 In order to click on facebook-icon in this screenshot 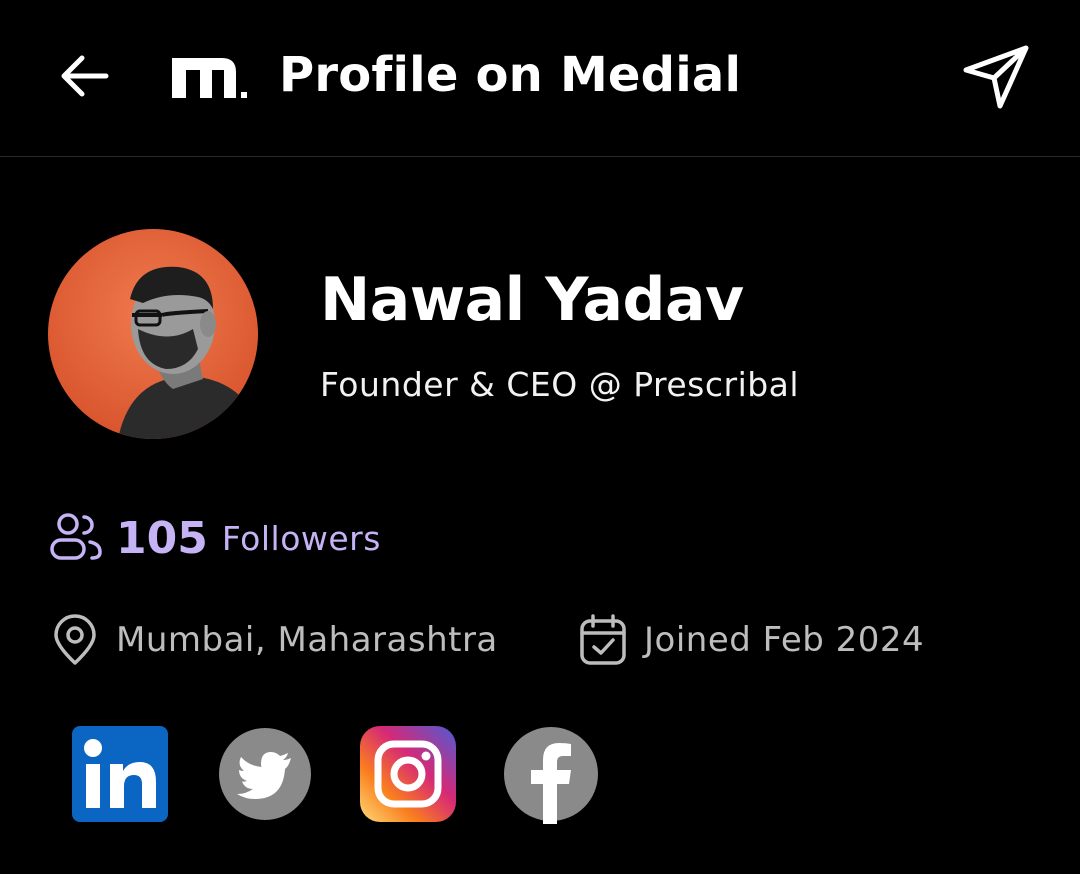, I will do `click(551, 775)`.